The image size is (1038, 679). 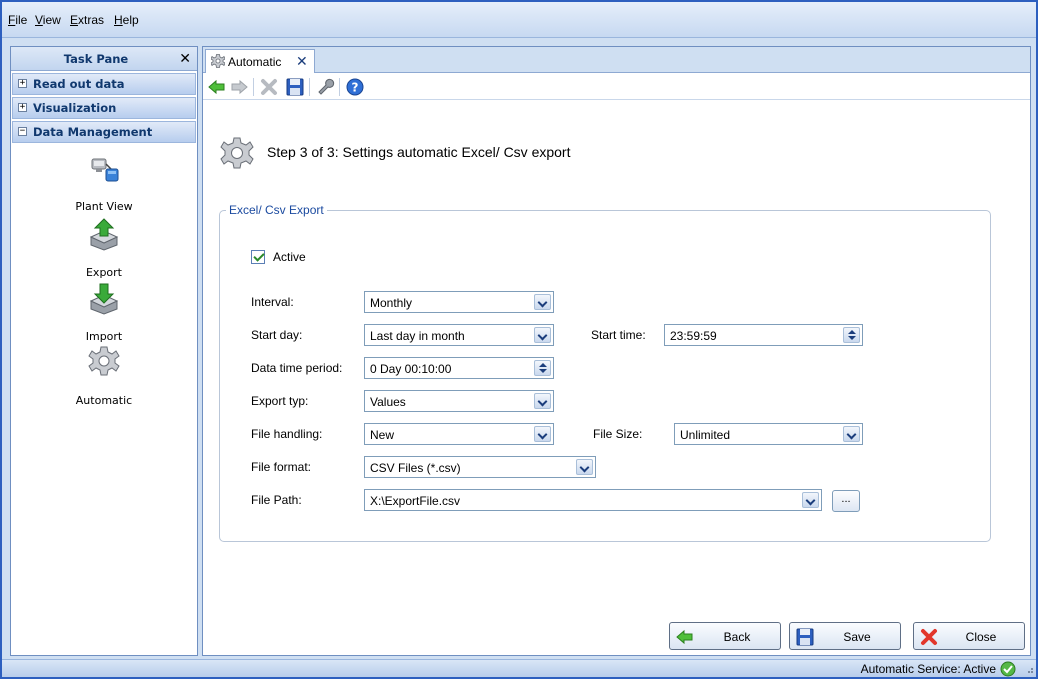 I want to click on tab-strip: Automatic ✕, so click(x=616, y=60).